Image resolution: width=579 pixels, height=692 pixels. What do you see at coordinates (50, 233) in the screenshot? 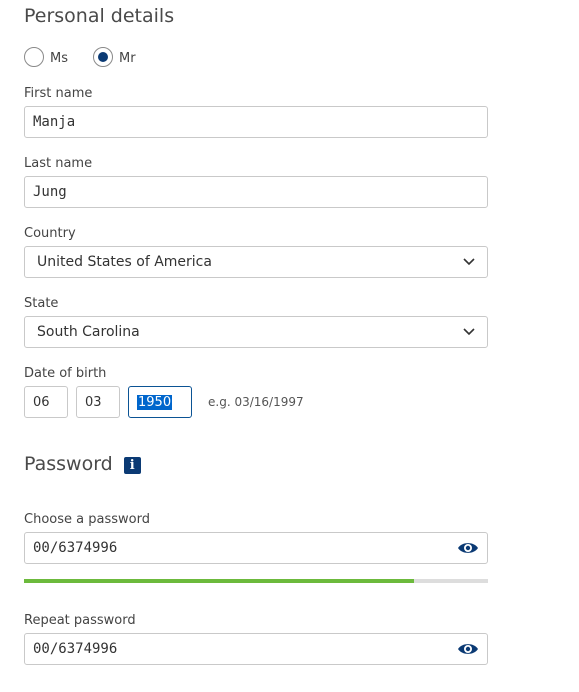
I see `country-label: Country` at bounding box center [50, 233].